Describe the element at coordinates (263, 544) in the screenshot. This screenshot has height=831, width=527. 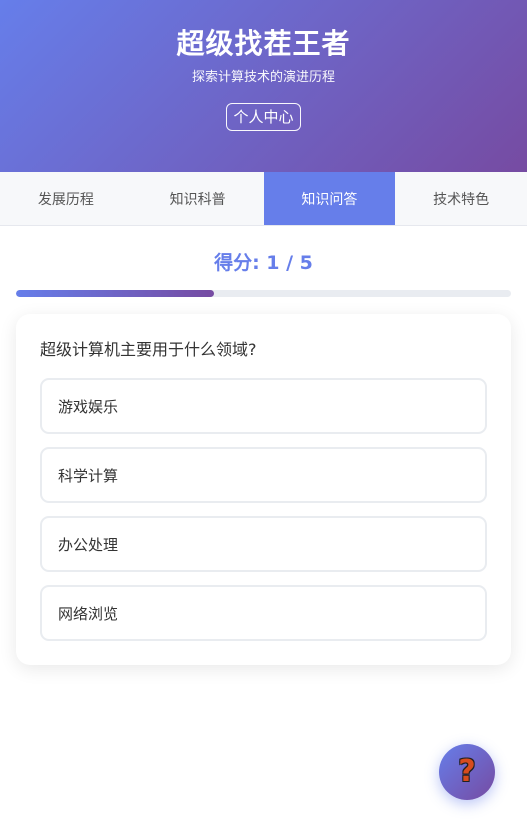
I see `answer-option-3: 办公处理` at that location.